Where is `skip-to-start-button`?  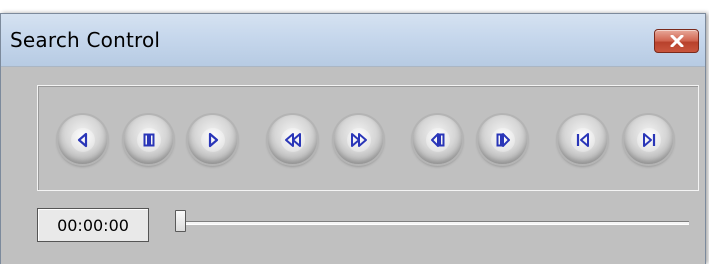
skip-to-start-button is located at coordinates (582, 139).